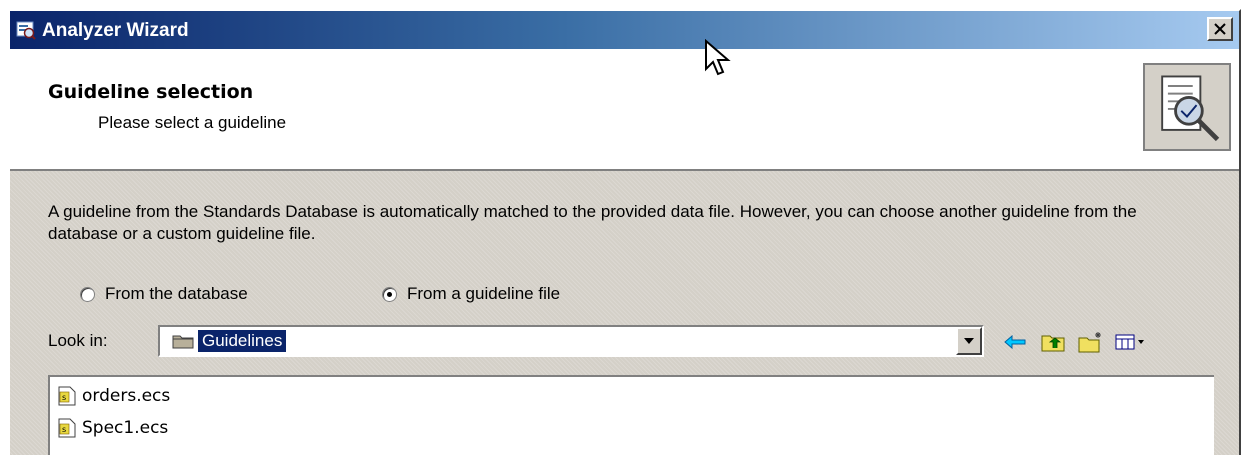 This screenshot has height=455, width=1249. Describe the element at coordinates (126, 396) in the screenshot. I see `file-name: orders.ecs` at that location.